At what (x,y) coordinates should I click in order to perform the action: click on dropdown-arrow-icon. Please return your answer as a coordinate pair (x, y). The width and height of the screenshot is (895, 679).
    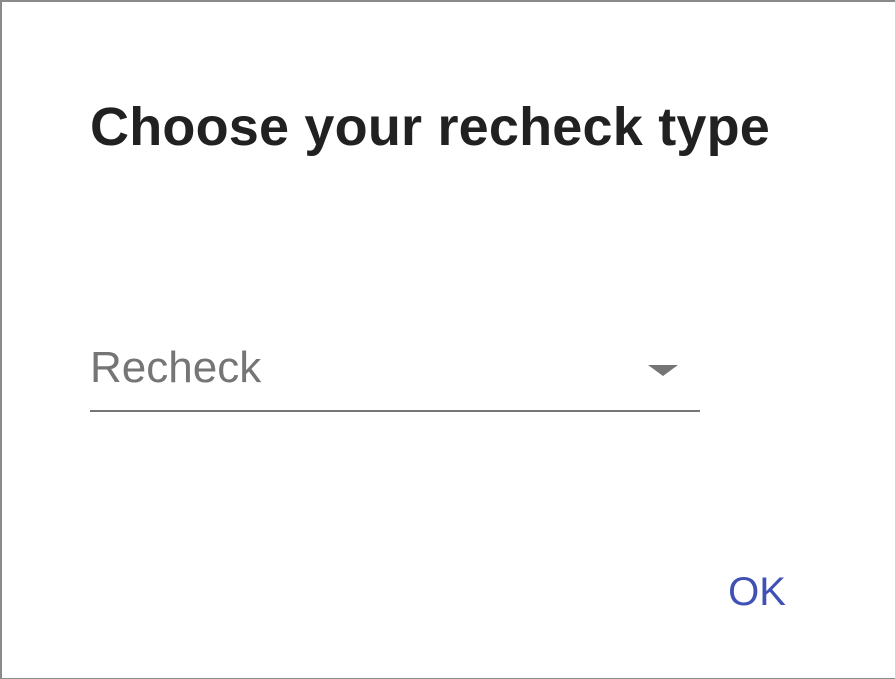
    Looking at the image, I should click on (663, 370).